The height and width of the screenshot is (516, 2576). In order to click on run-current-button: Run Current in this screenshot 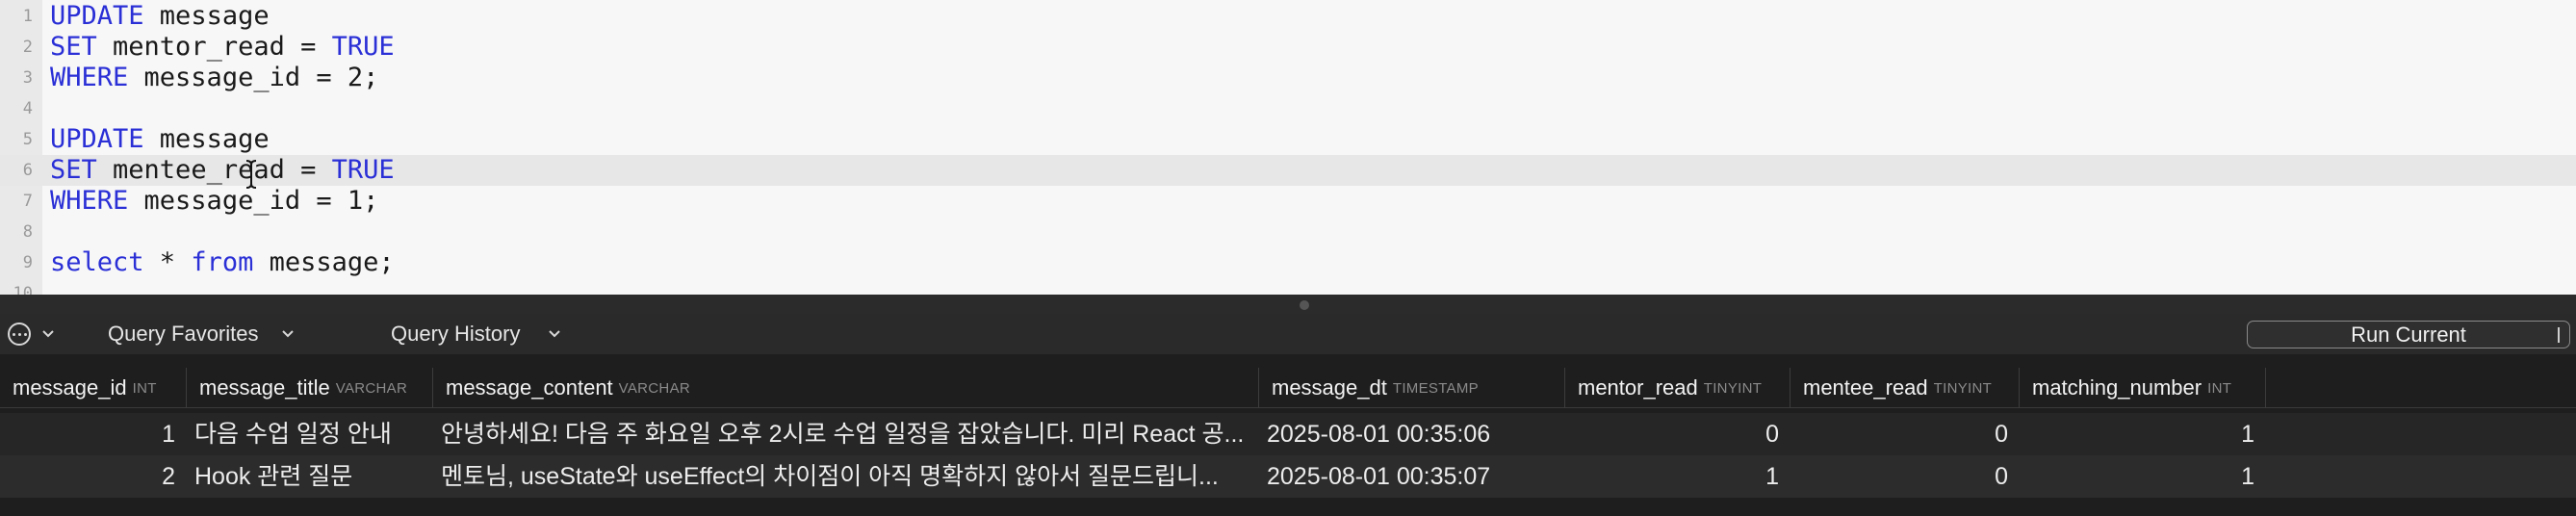, I will do `click(2409, 334)`.